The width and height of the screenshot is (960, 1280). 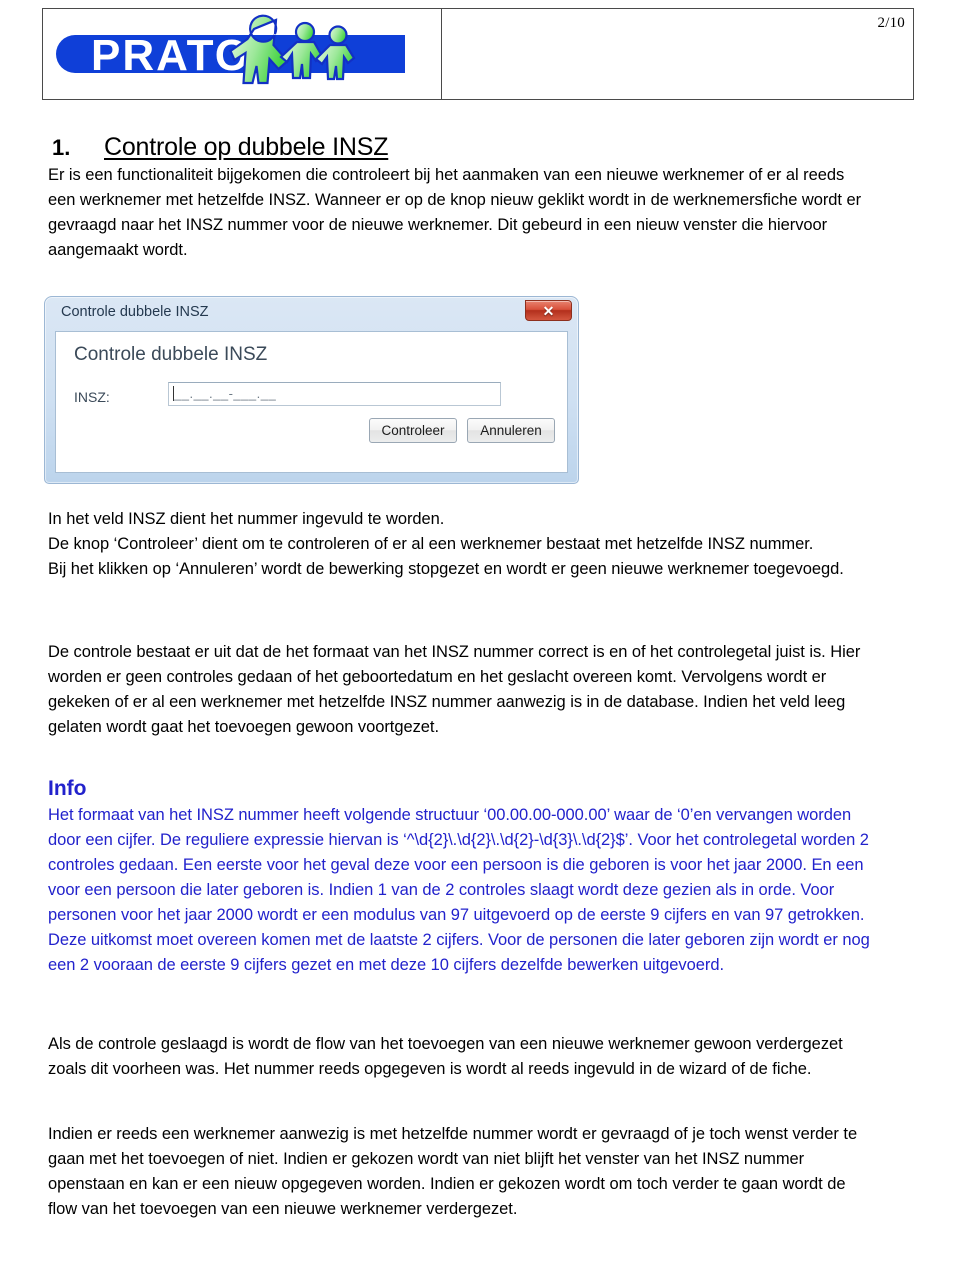 What do you see at coordinates (891, 23) in the screenshot?
I see `page-number: 2/10` at bounding box center [891, 23].